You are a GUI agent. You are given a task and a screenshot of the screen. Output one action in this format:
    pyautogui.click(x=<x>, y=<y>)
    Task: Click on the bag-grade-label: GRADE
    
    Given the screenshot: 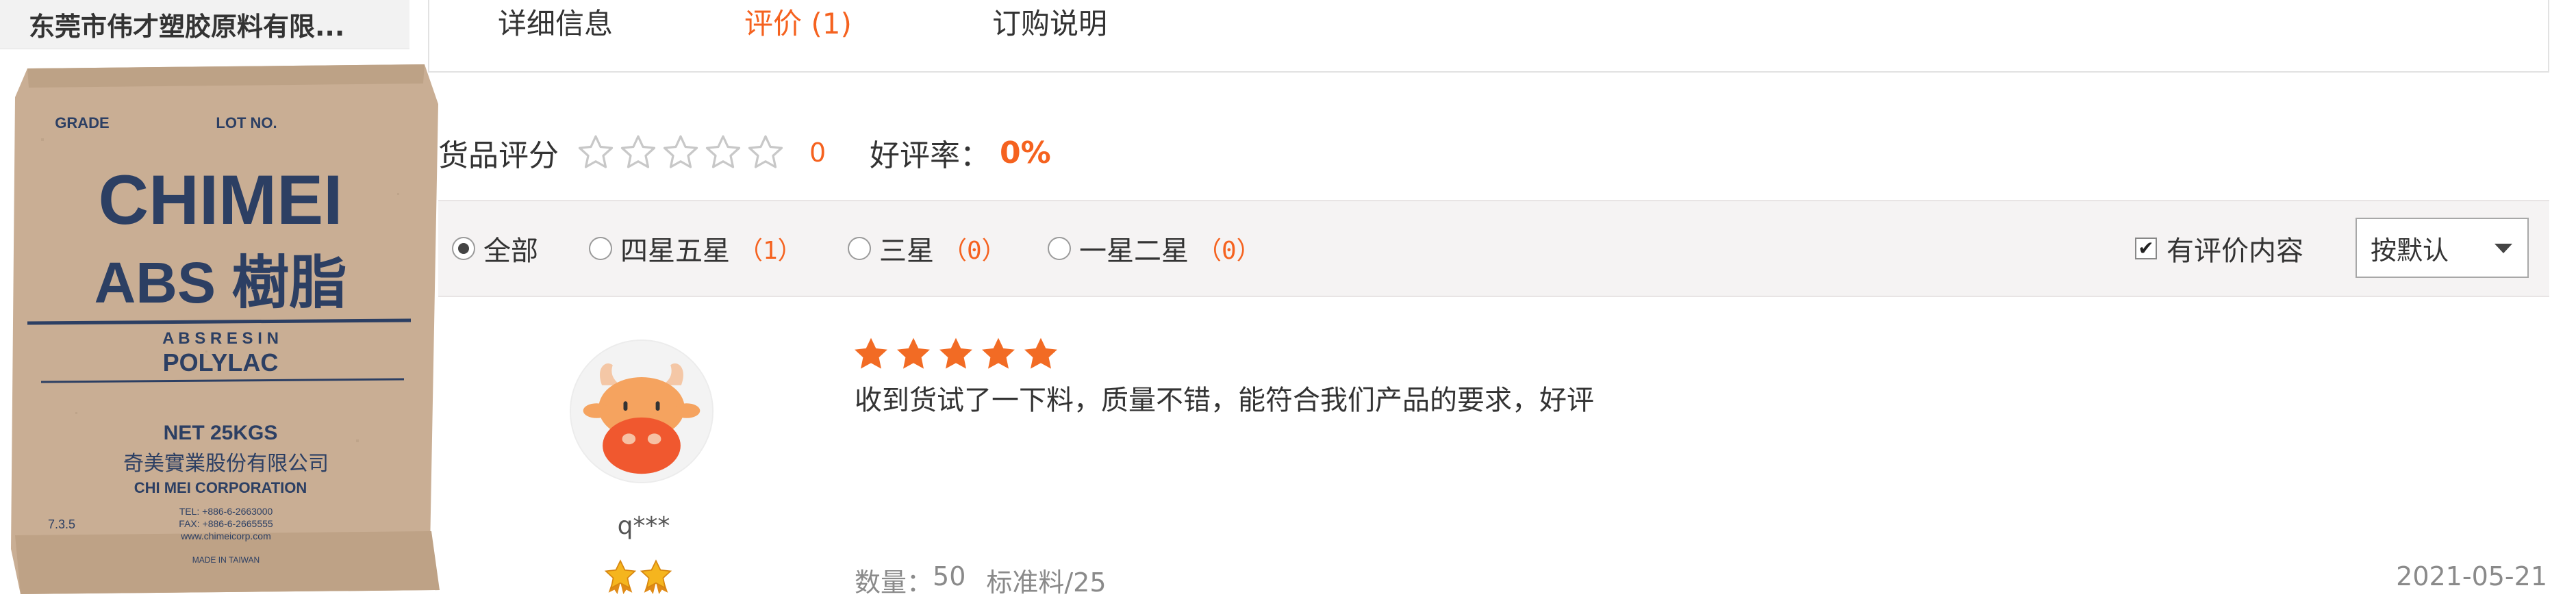 What is the action you would take?
    pyautogui.click(x=82, y=123)
    